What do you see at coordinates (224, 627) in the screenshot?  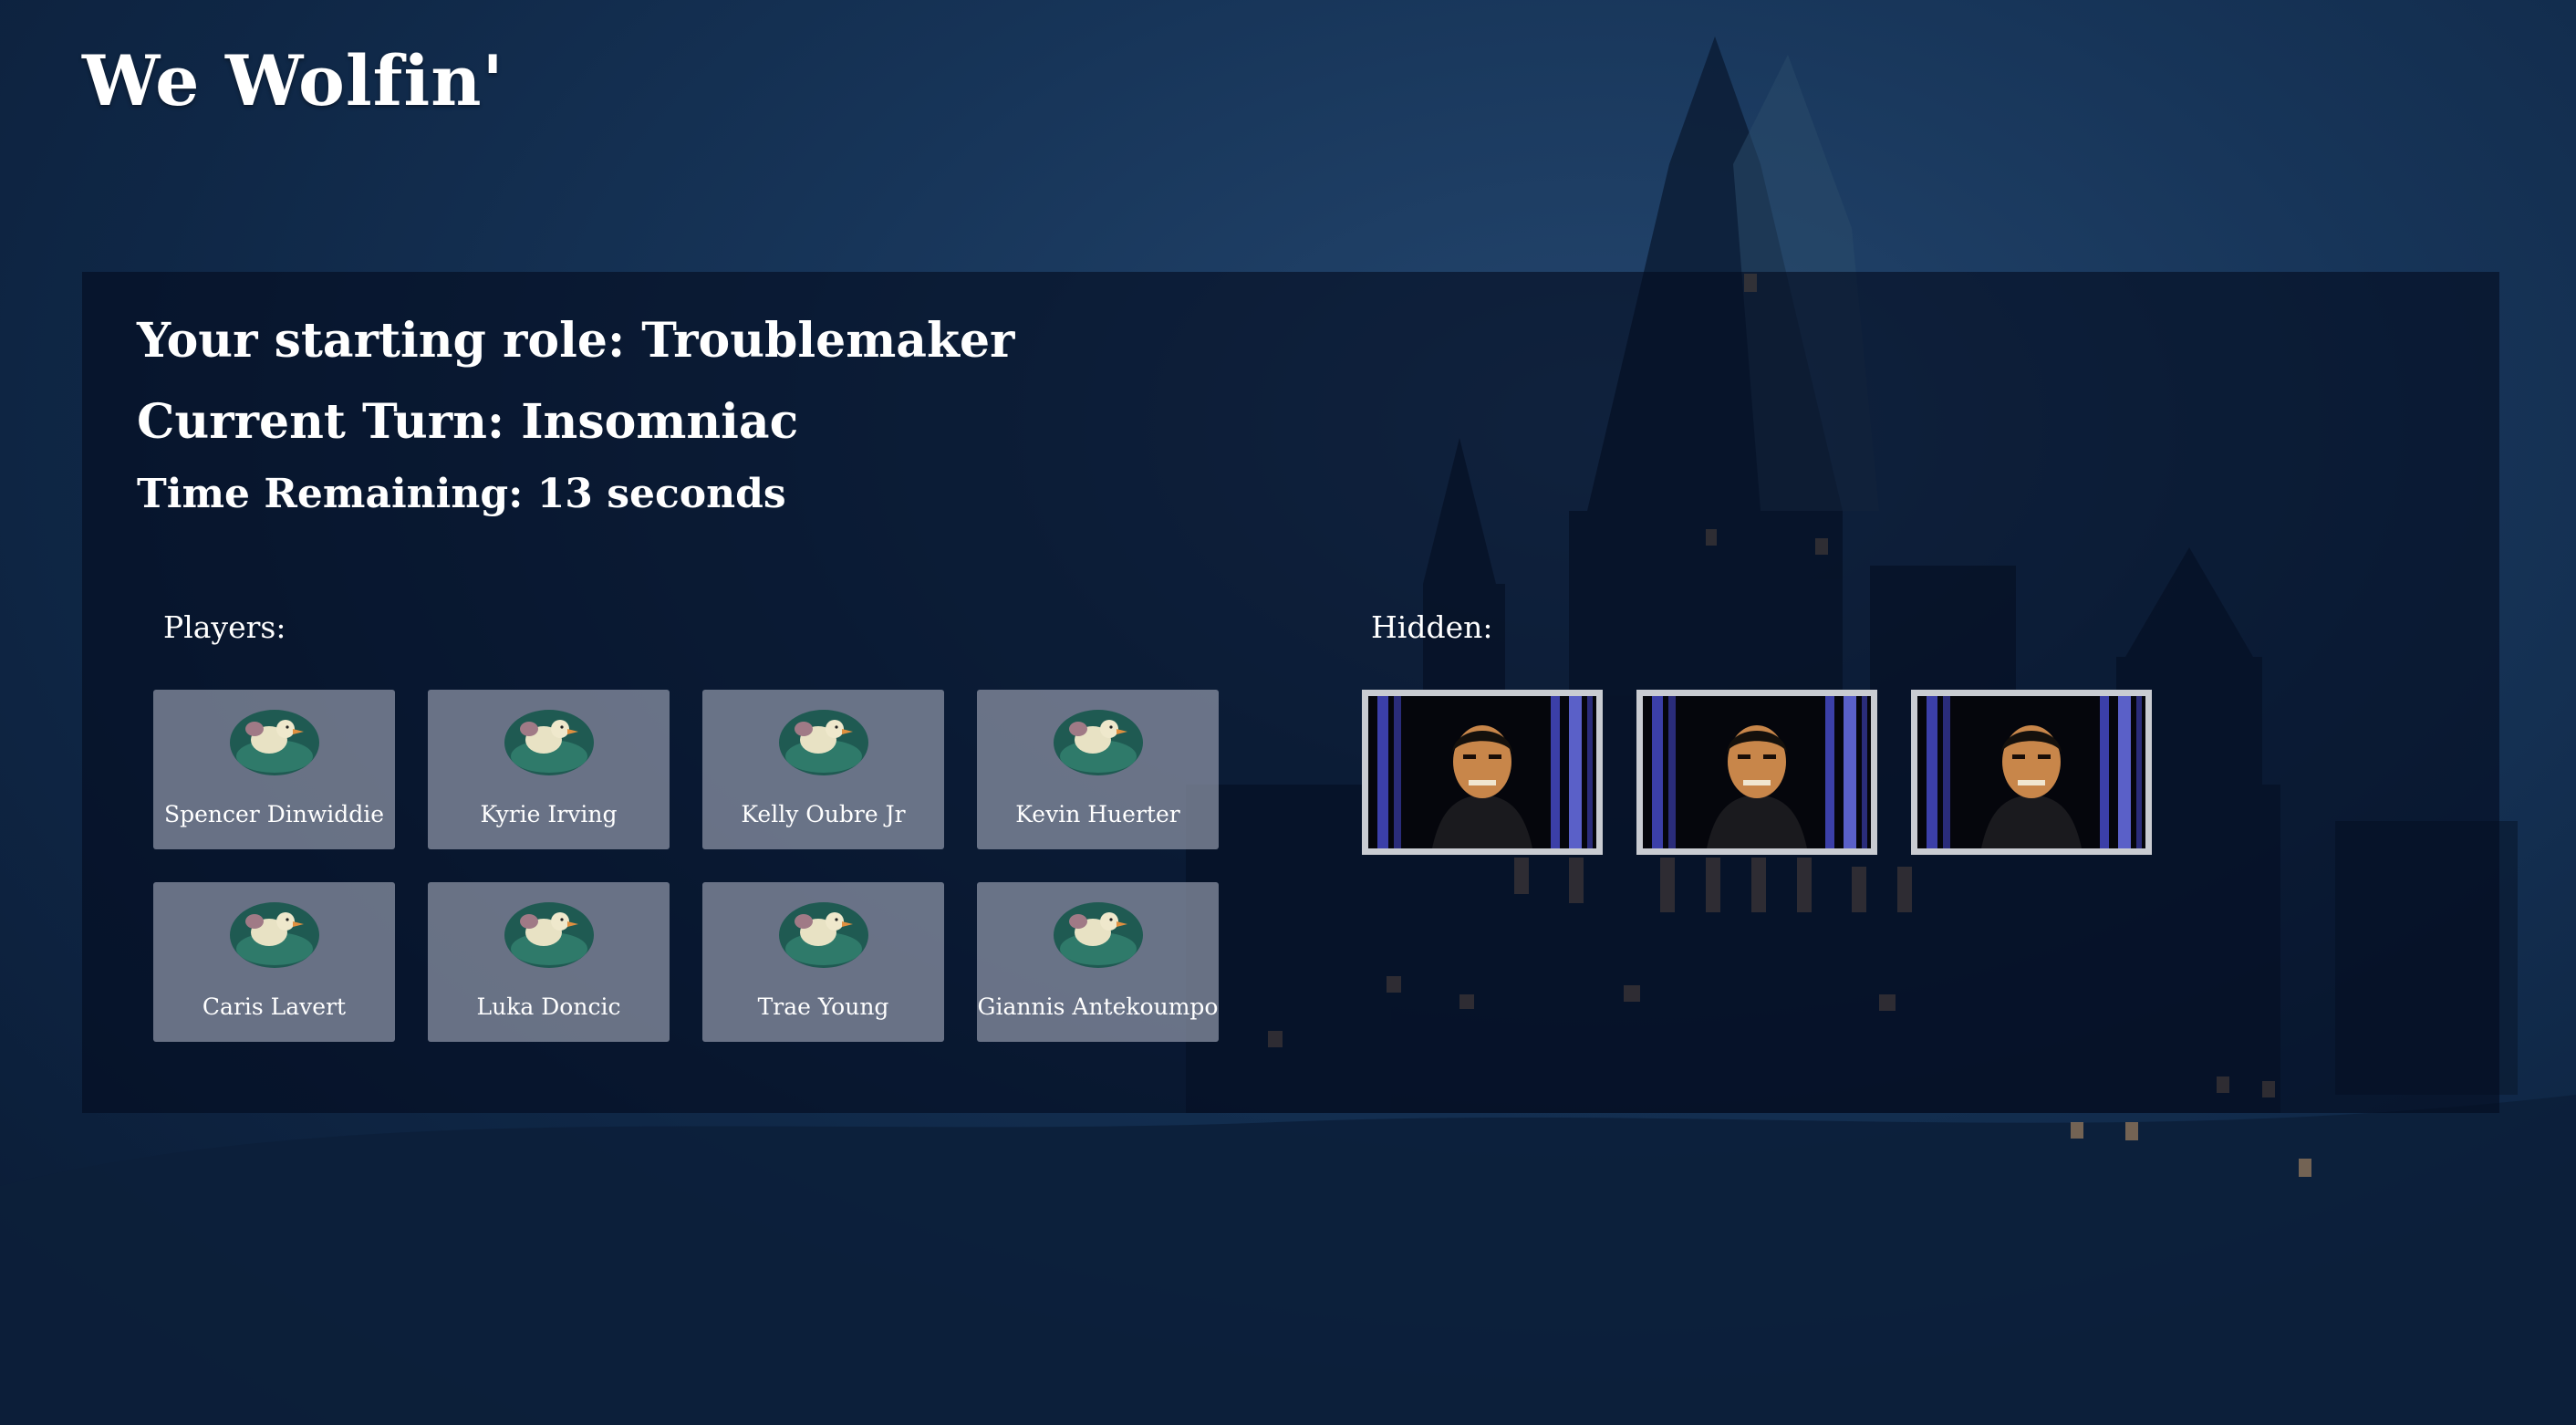 I see `players-label: Players:` at bounding box center [224, 627].